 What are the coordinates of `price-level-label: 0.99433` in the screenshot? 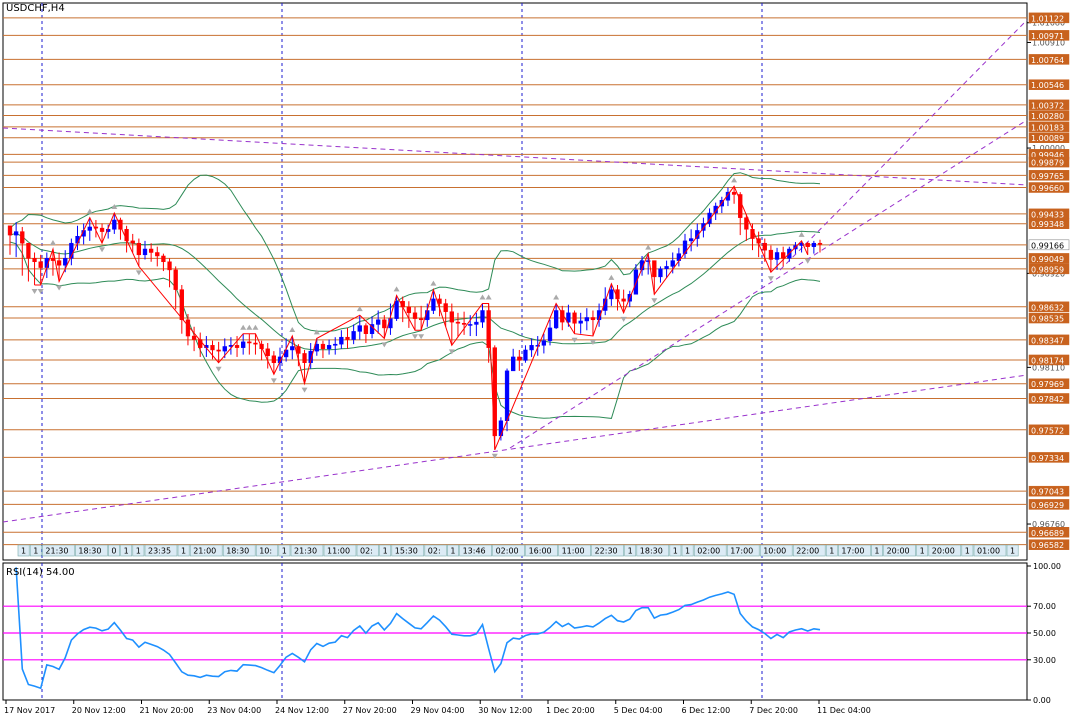 It's located at (1047, 214).